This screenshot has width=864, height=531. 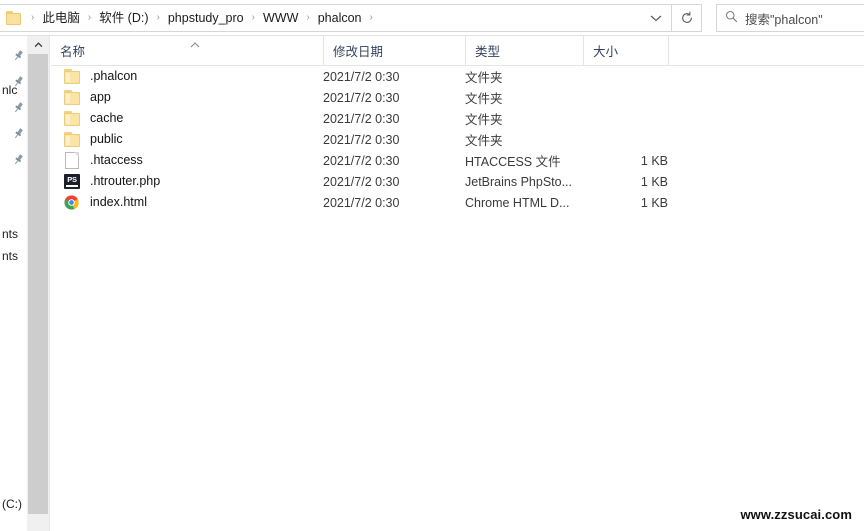 I want to click on column-headers: 名称 修改日期 类型 大小, so click(x=457, y=51).